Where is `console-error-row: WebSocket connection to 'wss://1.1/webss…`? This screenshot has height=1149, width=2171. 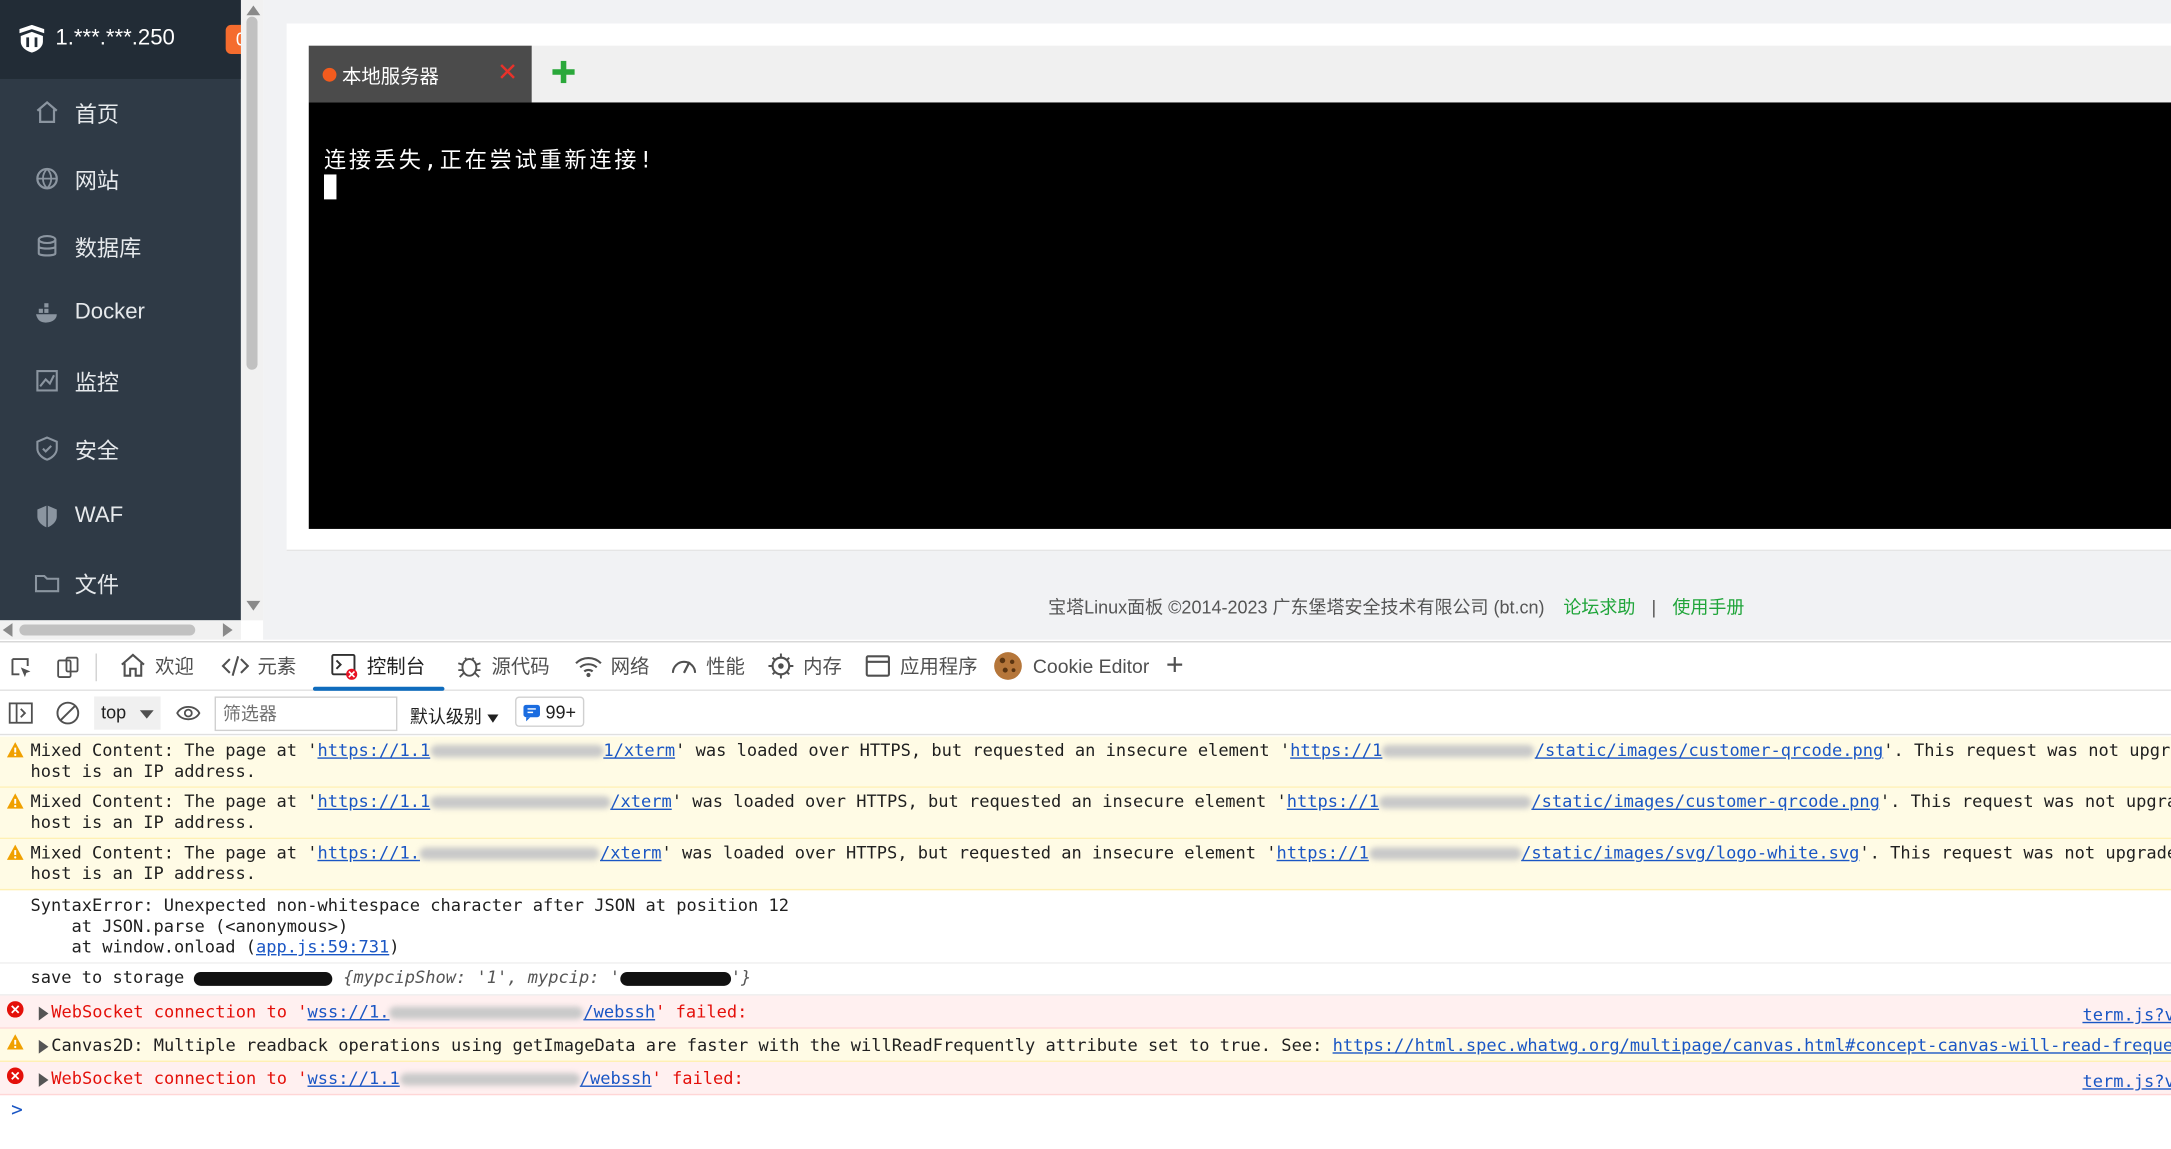 console-error-row: WebSocket connection to 'wss://1.1/webss… is located at coordinates (1085, 1078).